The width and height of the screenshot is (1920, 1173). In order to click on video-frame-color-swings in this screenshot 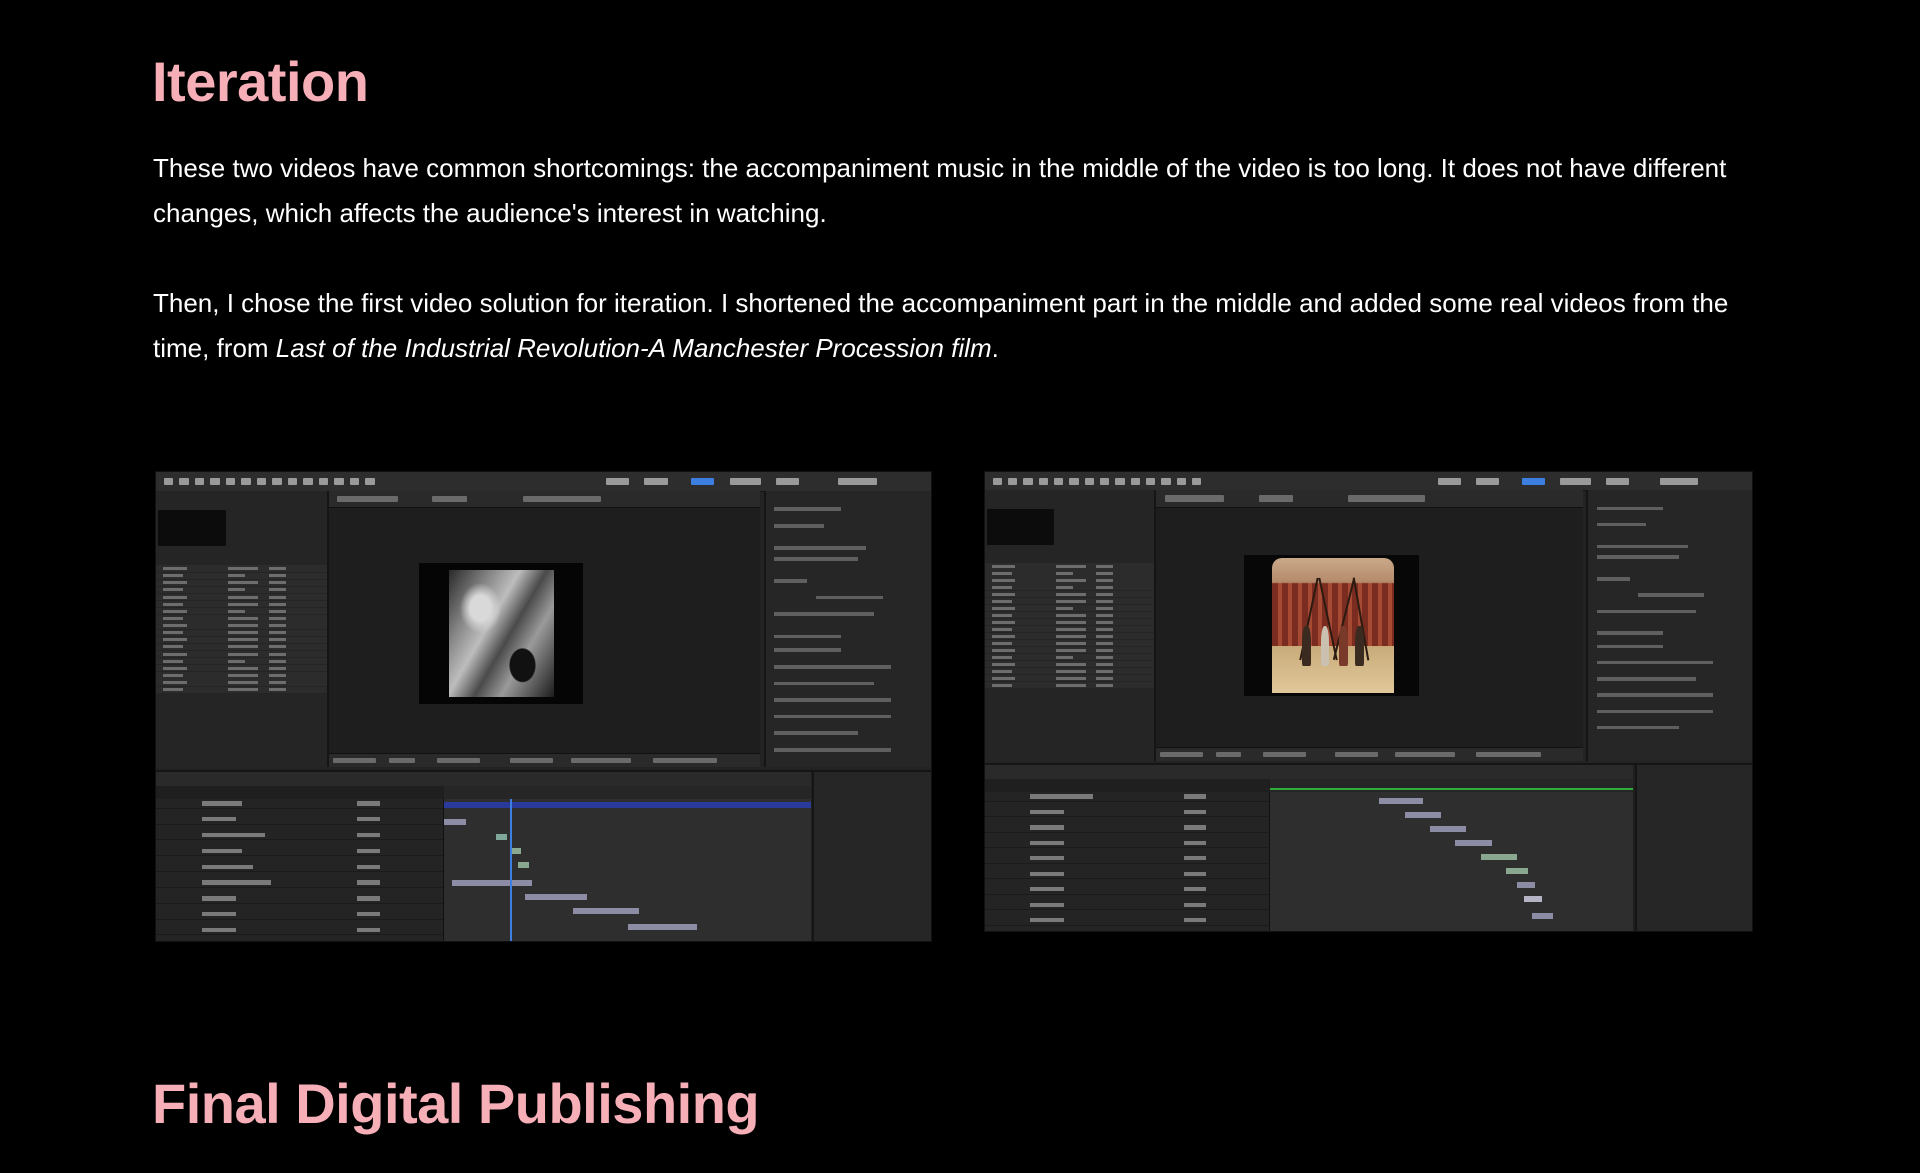, I will do `click(1331, 626)`.